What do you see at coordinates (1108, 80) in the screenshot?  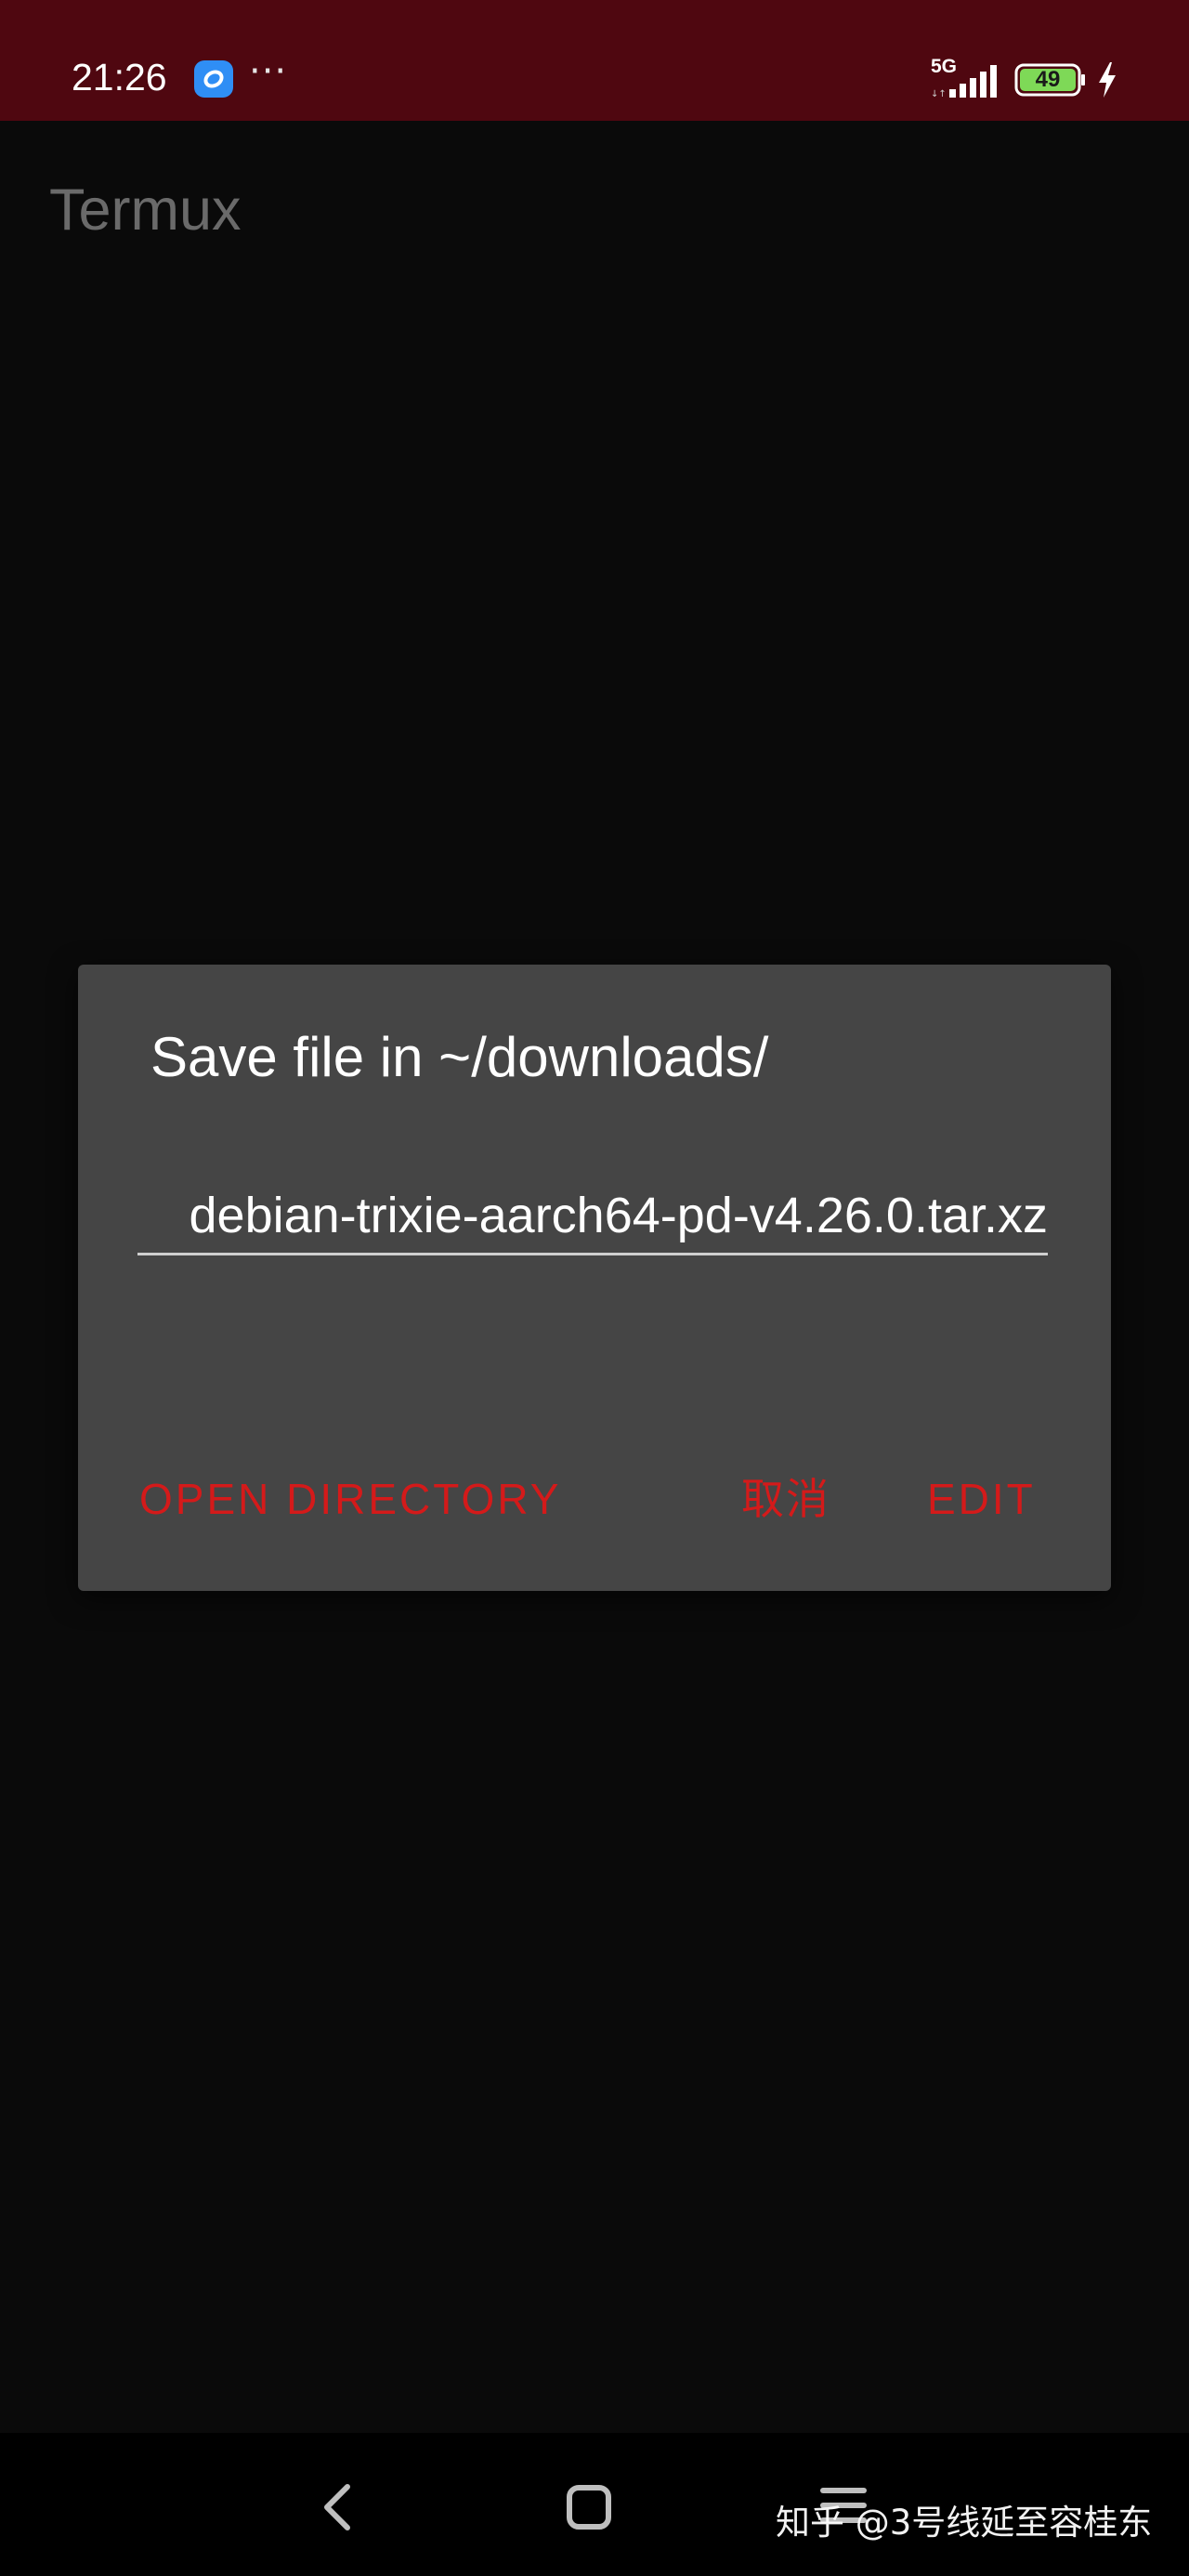 I see `charging-bolt-icon` at bounding box center [1108, 80].